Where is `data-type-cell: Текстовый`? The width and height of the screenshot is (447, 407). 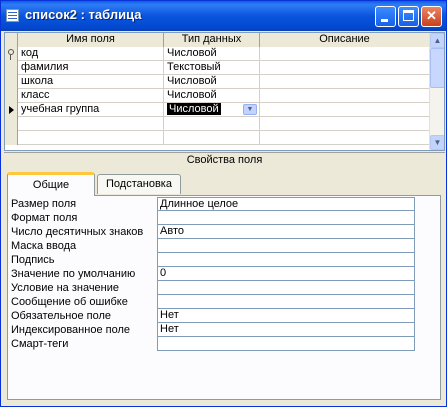
data-type-cell: Текстовый is located at coordinates (212, 68).